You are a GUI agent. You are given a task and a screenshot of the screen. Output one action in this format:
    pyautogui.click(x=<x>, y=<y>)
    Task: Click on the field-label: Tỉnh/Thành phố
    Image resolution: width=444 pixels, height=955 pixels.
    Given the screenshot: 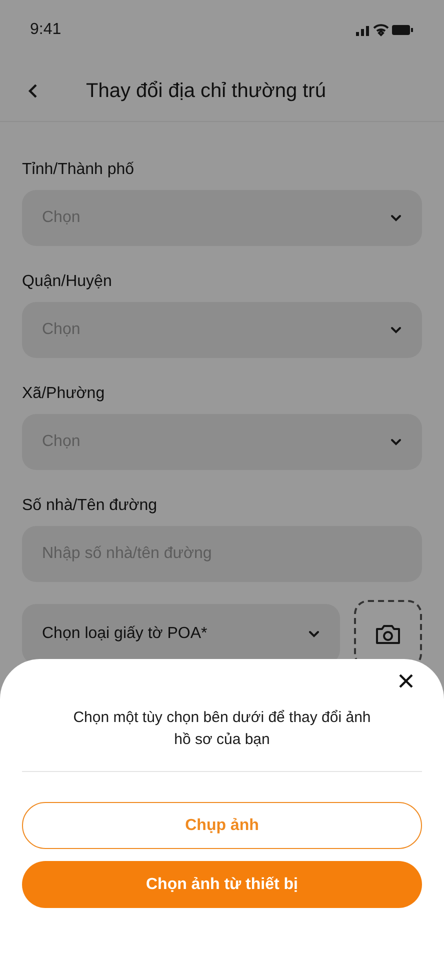 What is the action you would take?
    pyautogui.click(x=79, y=170)
    